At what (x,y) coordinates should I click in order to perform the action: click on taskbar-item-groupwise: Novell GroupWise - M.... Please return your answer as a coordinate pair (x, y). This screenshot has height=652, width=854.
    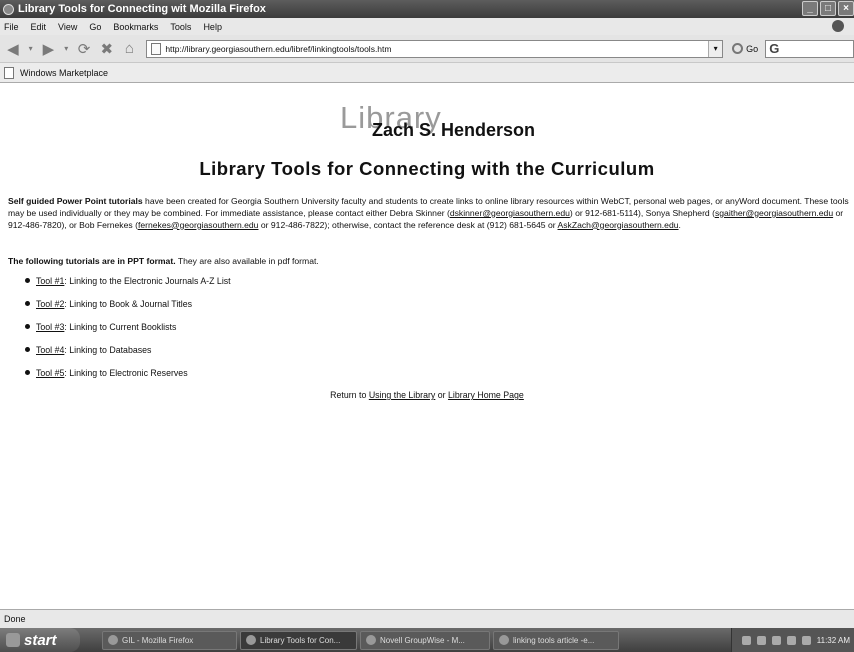
    Looking at the image, I should click on (425, 640).